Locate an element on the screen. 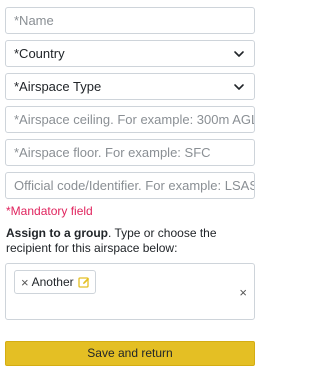 This screenshot has width=320, height=371. airspace-ceiling-placeholder: *Airspace ceiling. For example: 300m AGL is located at coordinates (134, 119).